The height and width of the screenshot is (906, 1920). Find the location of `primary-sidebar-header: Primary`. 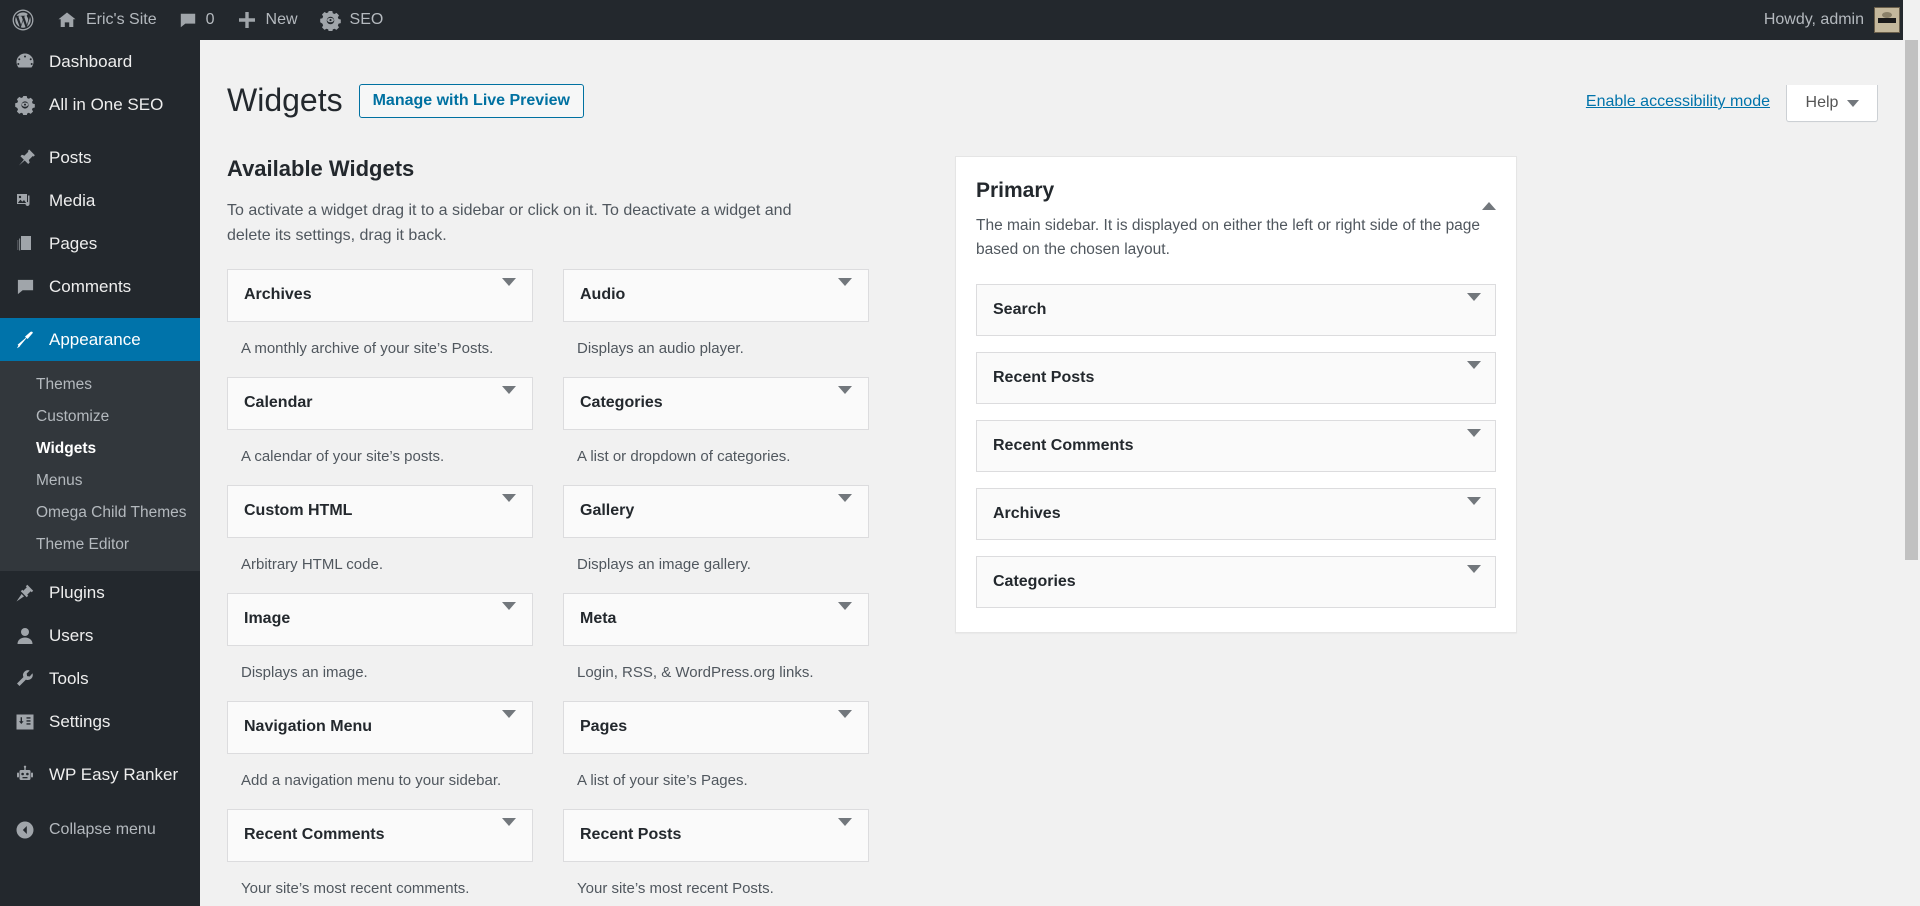

primary-sidebar-header: Primary is located at coordinates (1236, 193).